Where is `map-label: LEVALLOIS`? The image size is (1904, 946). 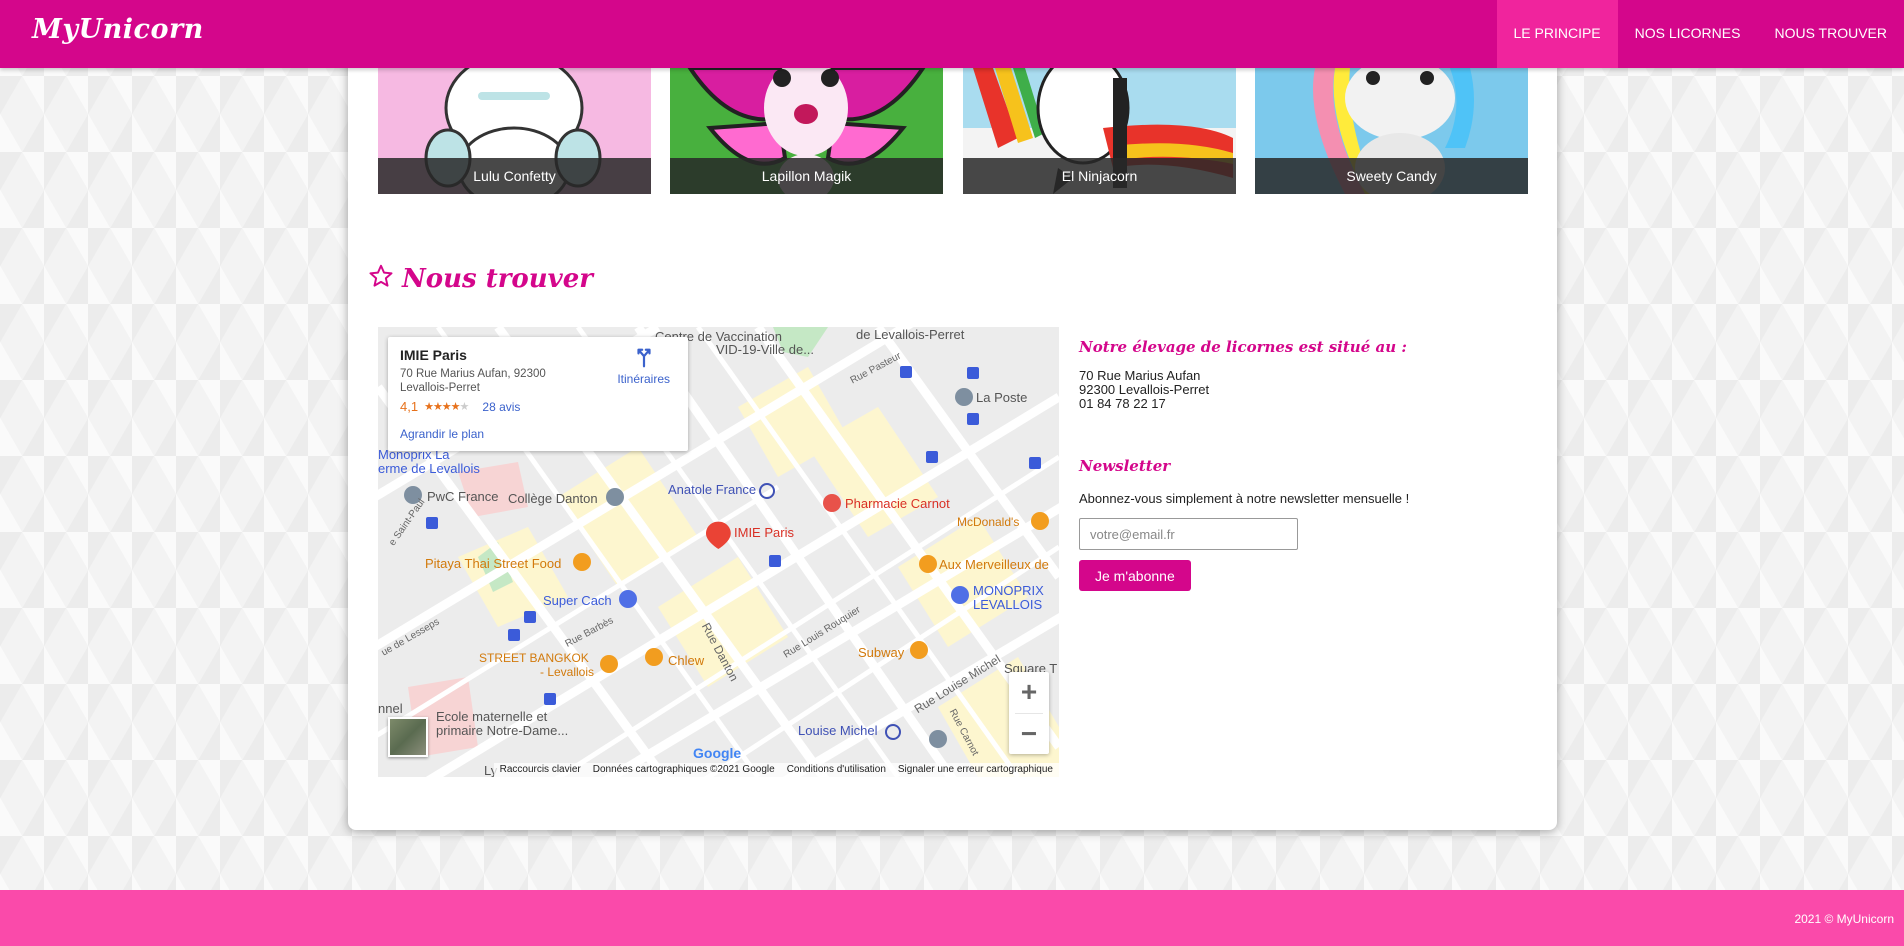
map-label: LEVALLOIS is located at coordinates (1008, 604).